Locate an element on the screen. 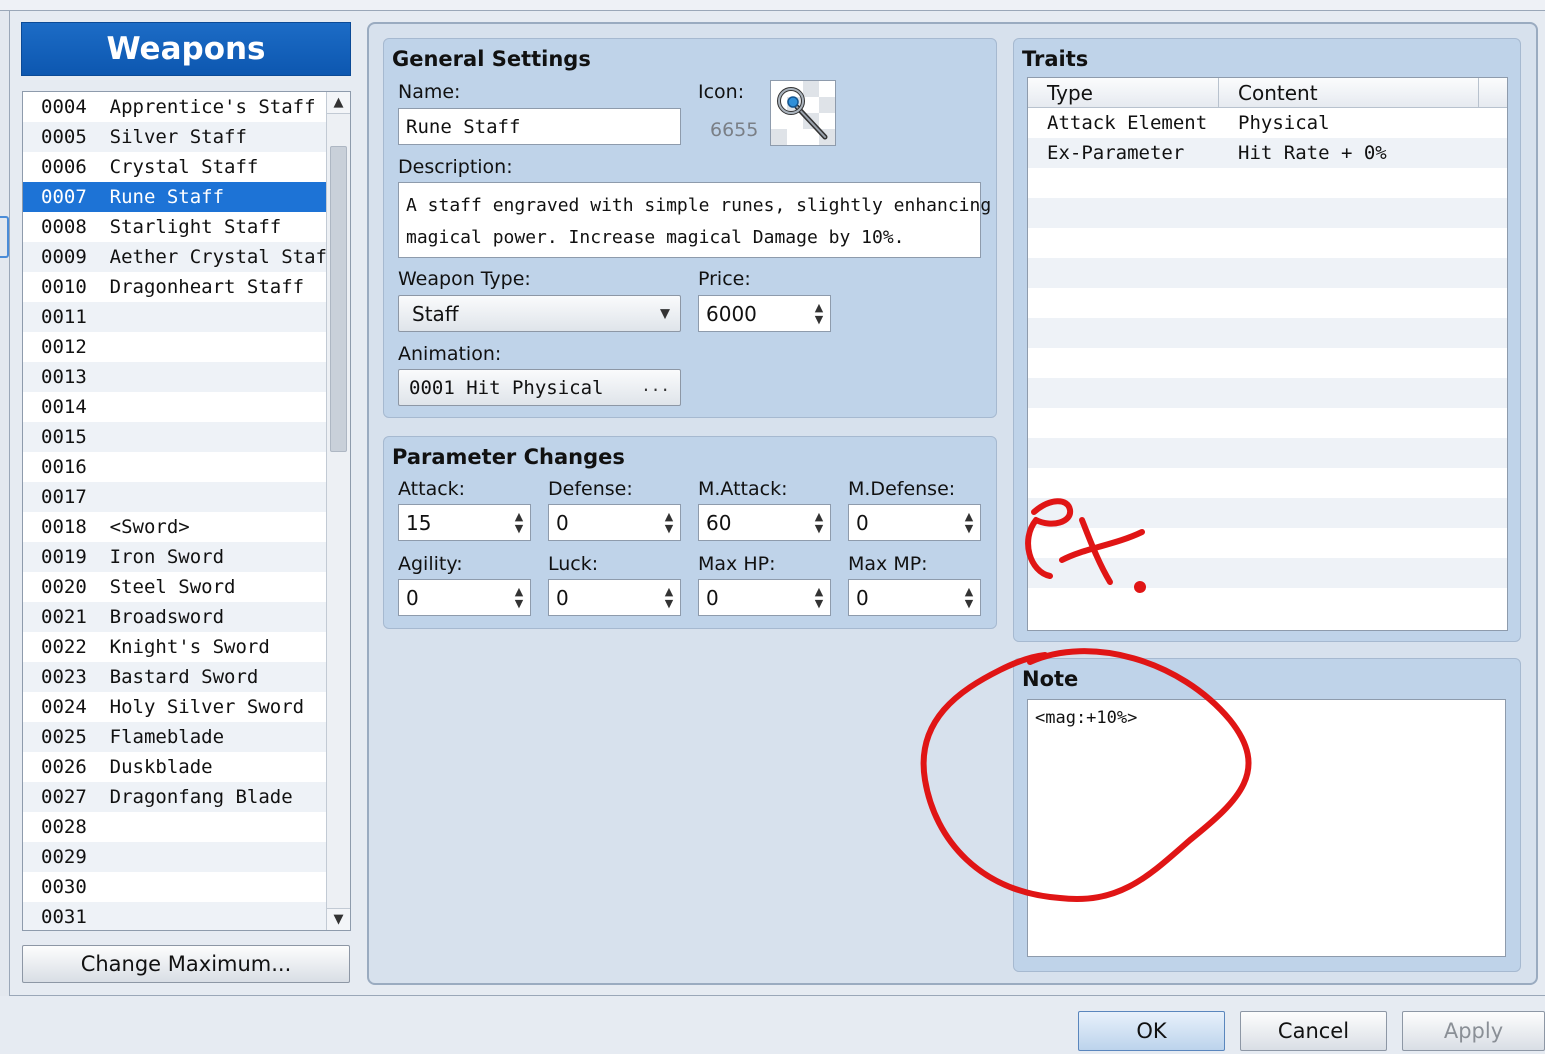  maxhp-field: 0 ▲ ▼ is located at coordinates (764, 597).